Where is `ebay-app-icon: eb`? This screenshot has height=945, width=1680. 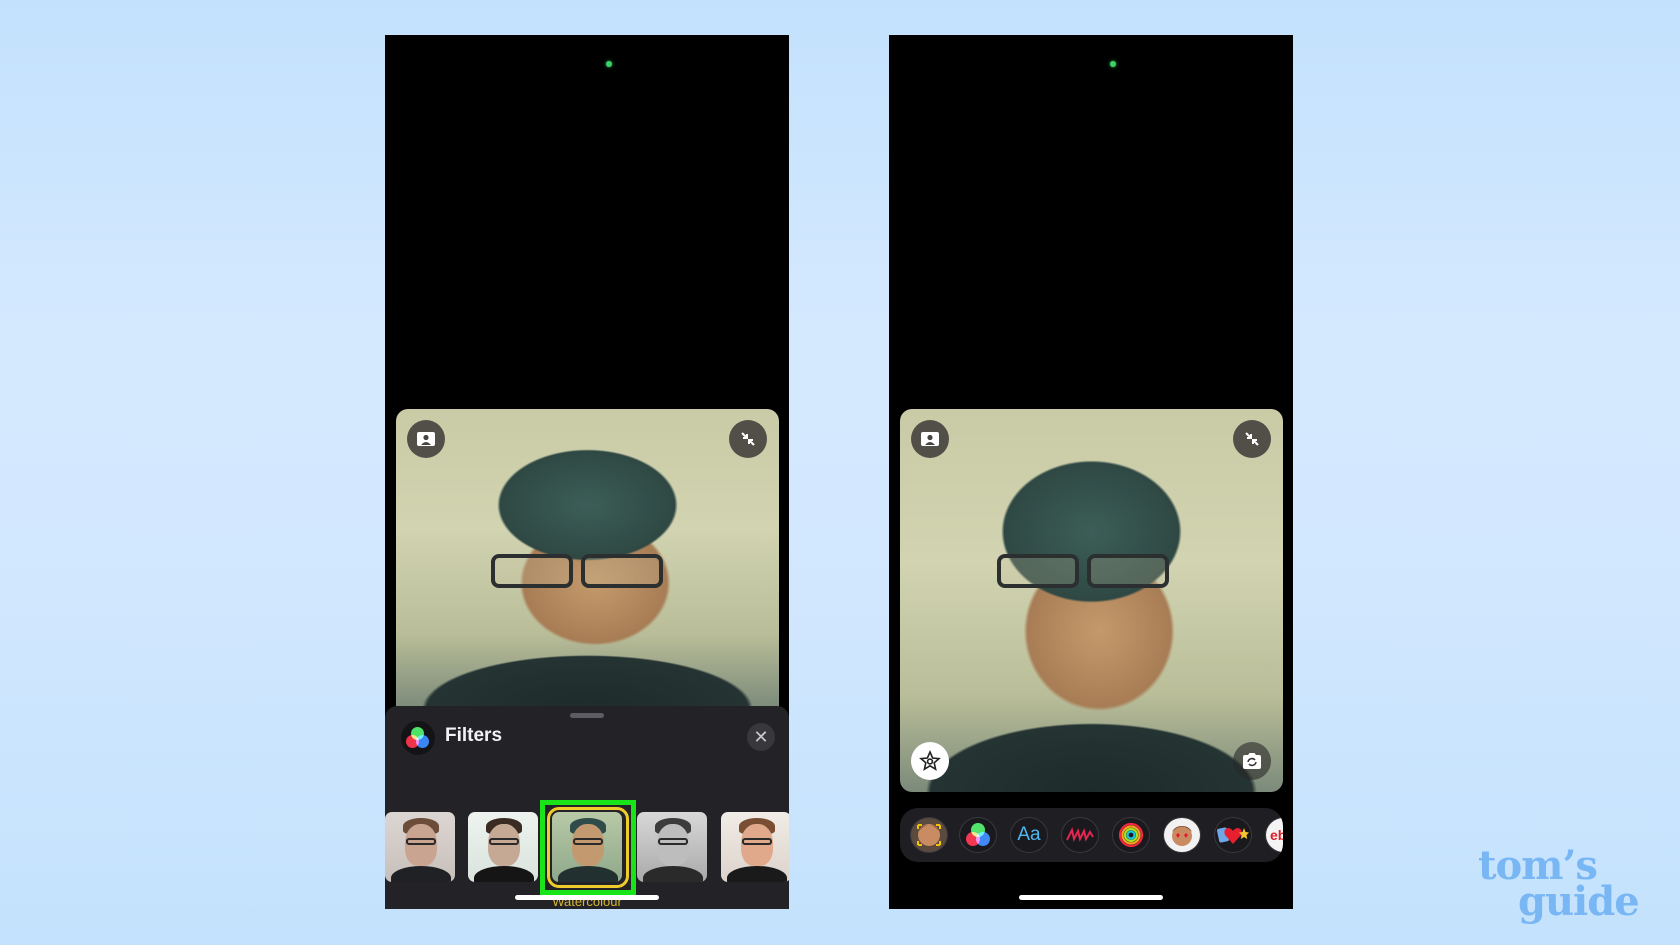
ebay-app-icon: eb is located at coordinates (1276, 835).